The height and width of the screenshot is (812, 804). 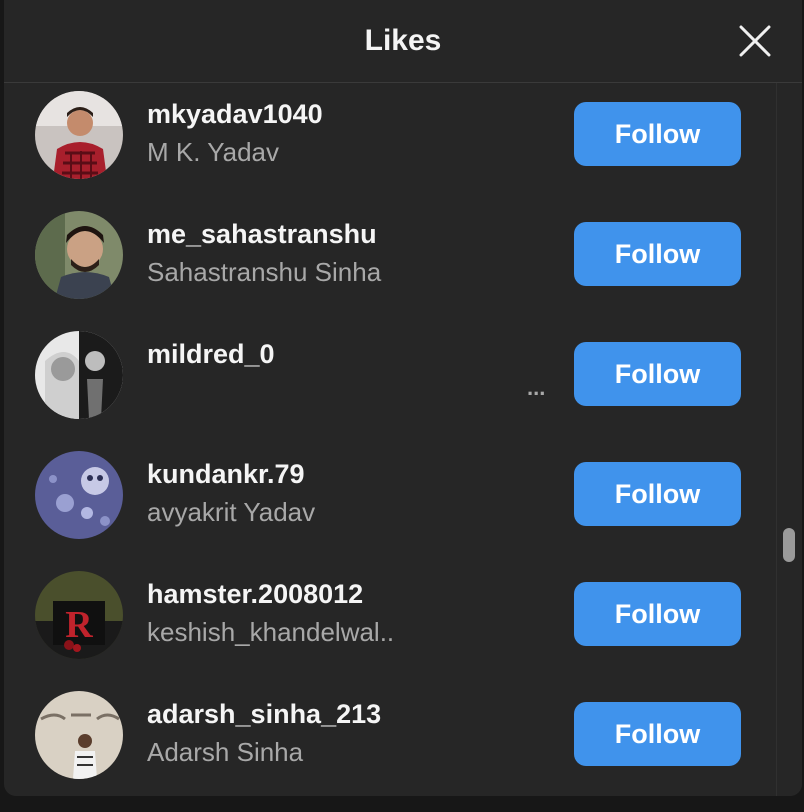 I want to click on list-item: adarsh_sinha_213 Adarsh Sinha Follow, so click(x=389, y=739).